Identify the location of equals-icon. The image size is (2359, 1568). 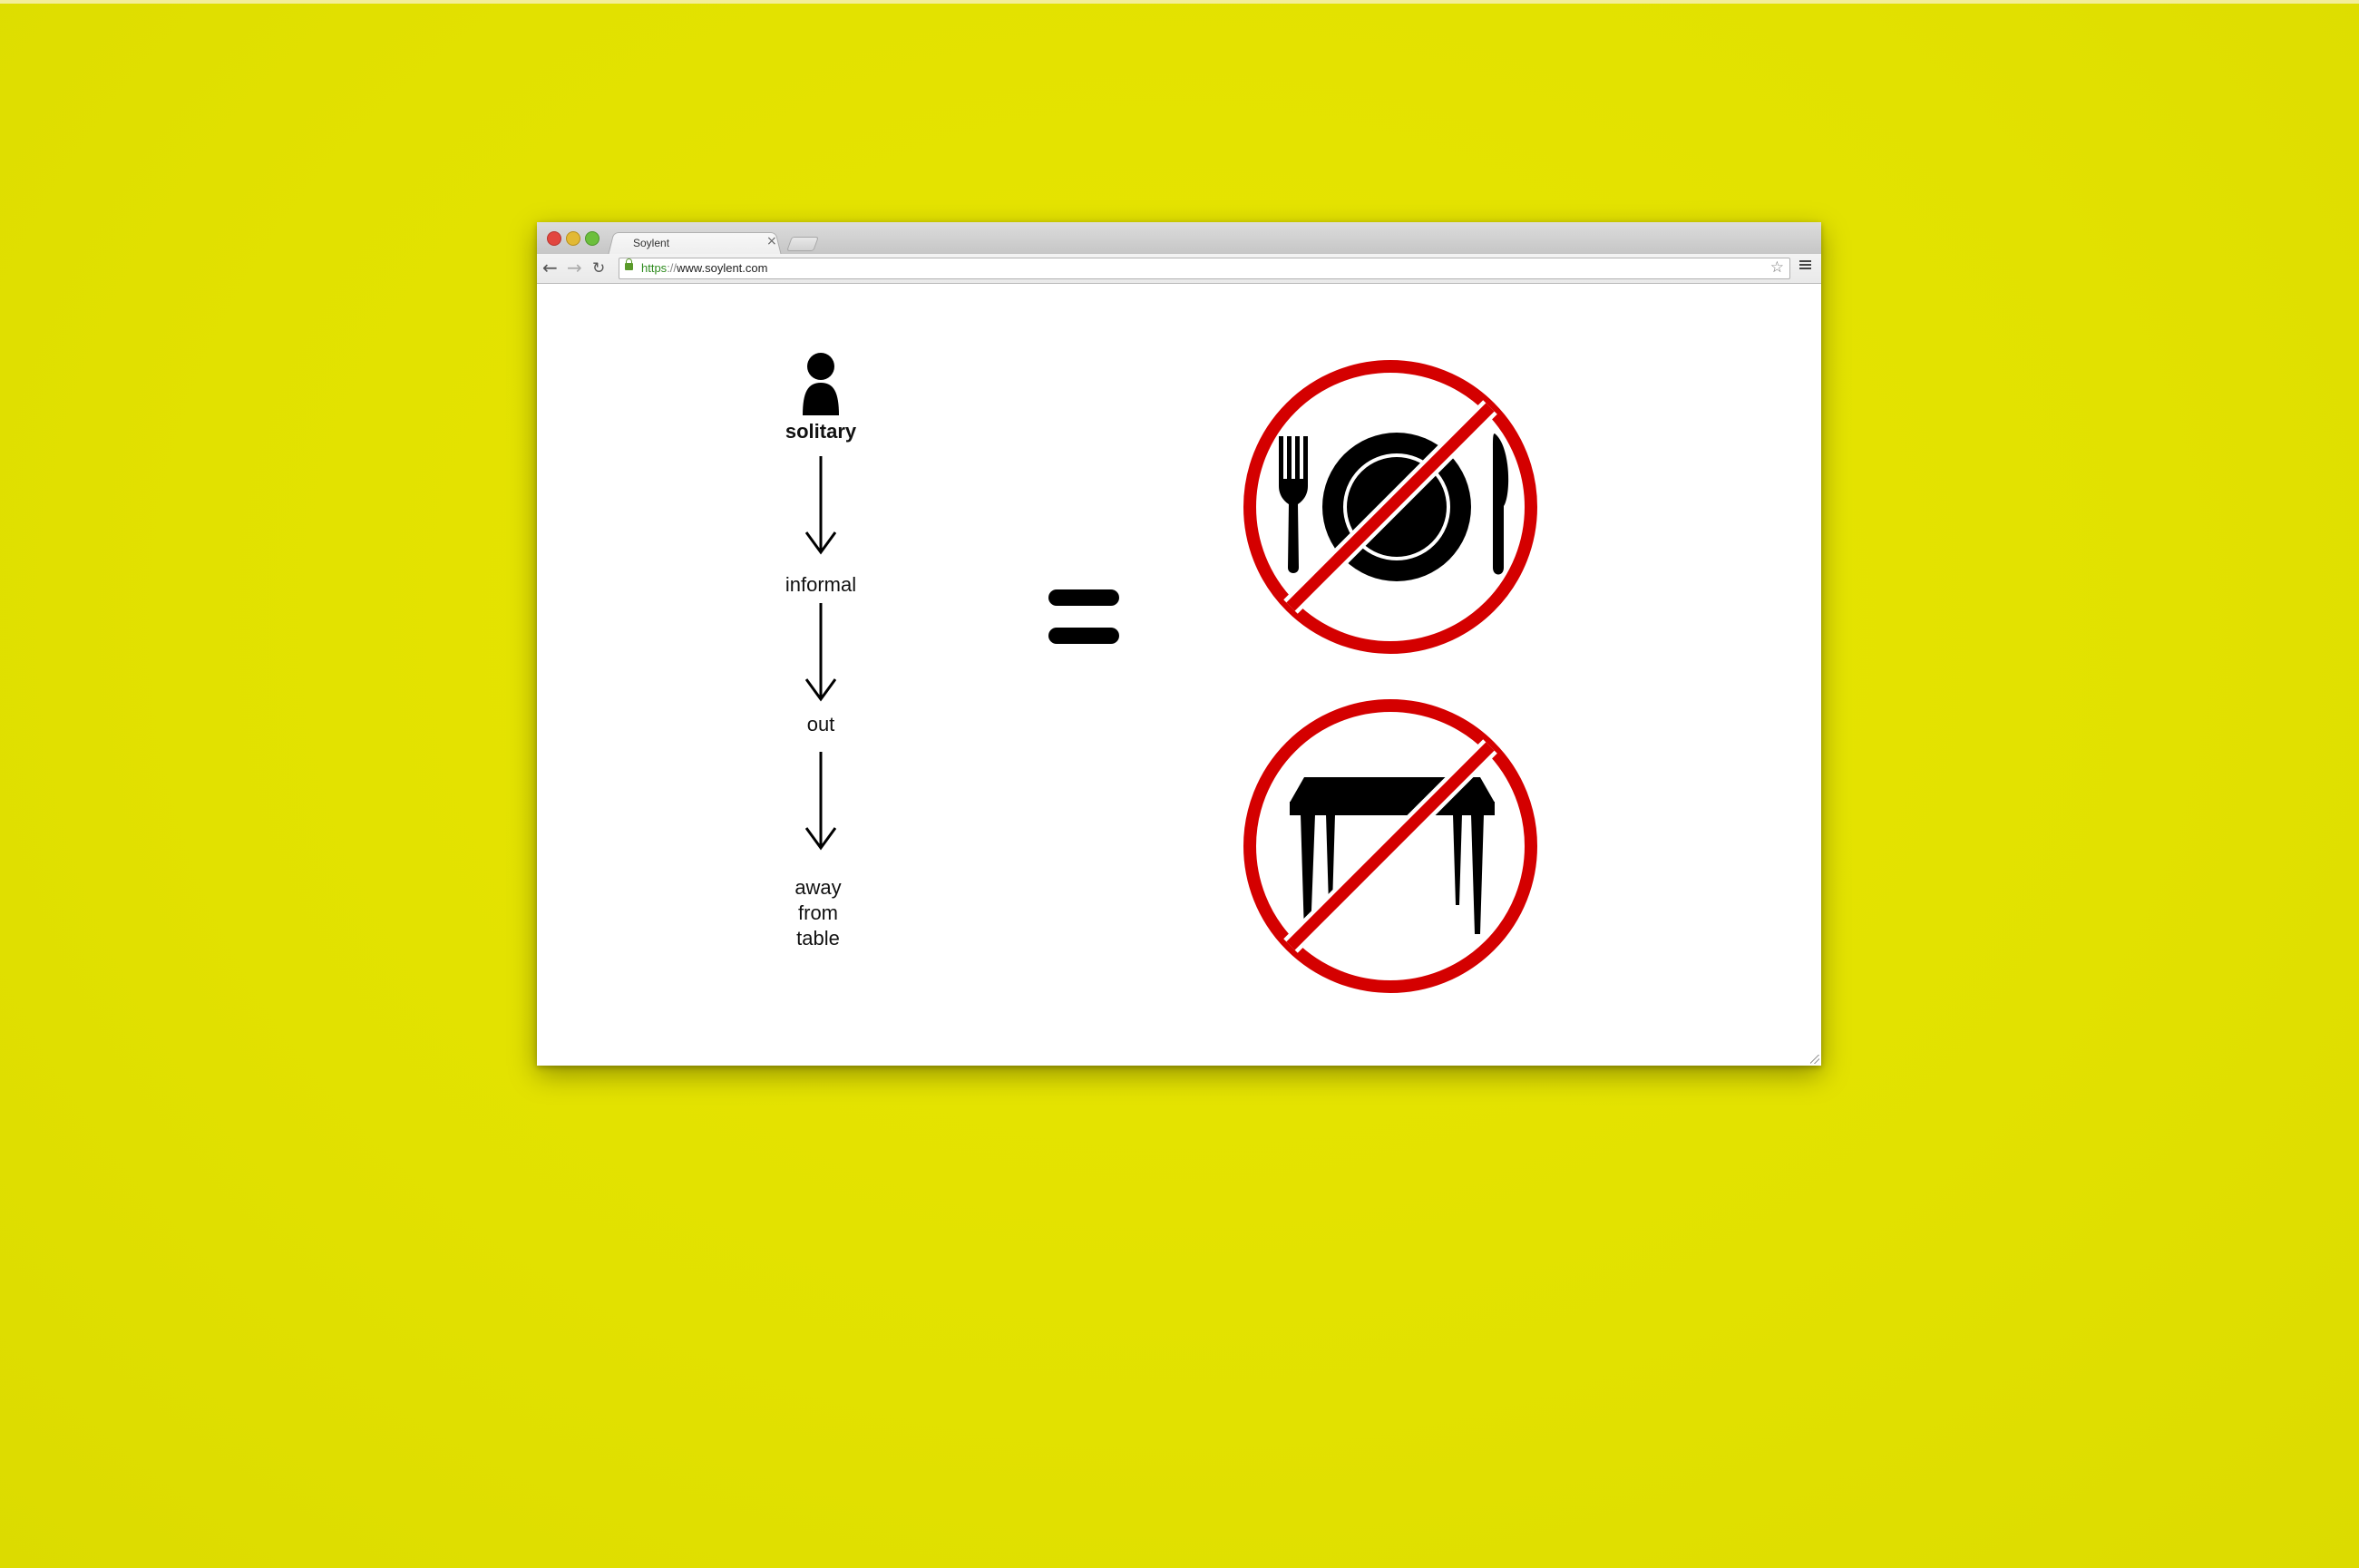
(1083, 616).